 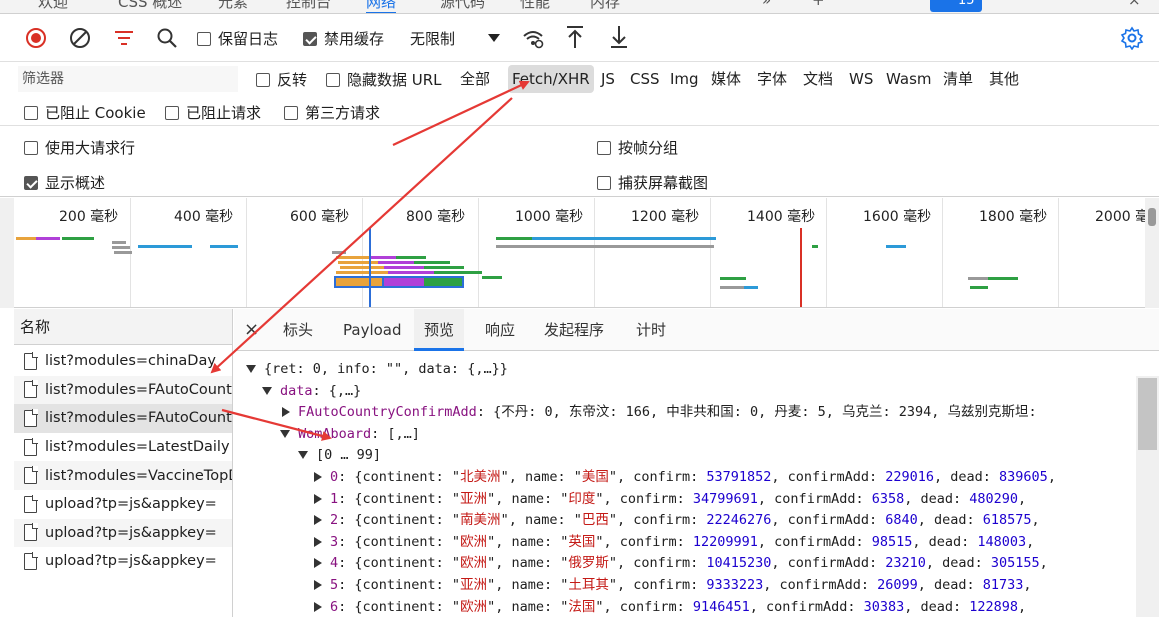 I want to click on tab-welcome: 欢迎, so click(x=53, y=6).